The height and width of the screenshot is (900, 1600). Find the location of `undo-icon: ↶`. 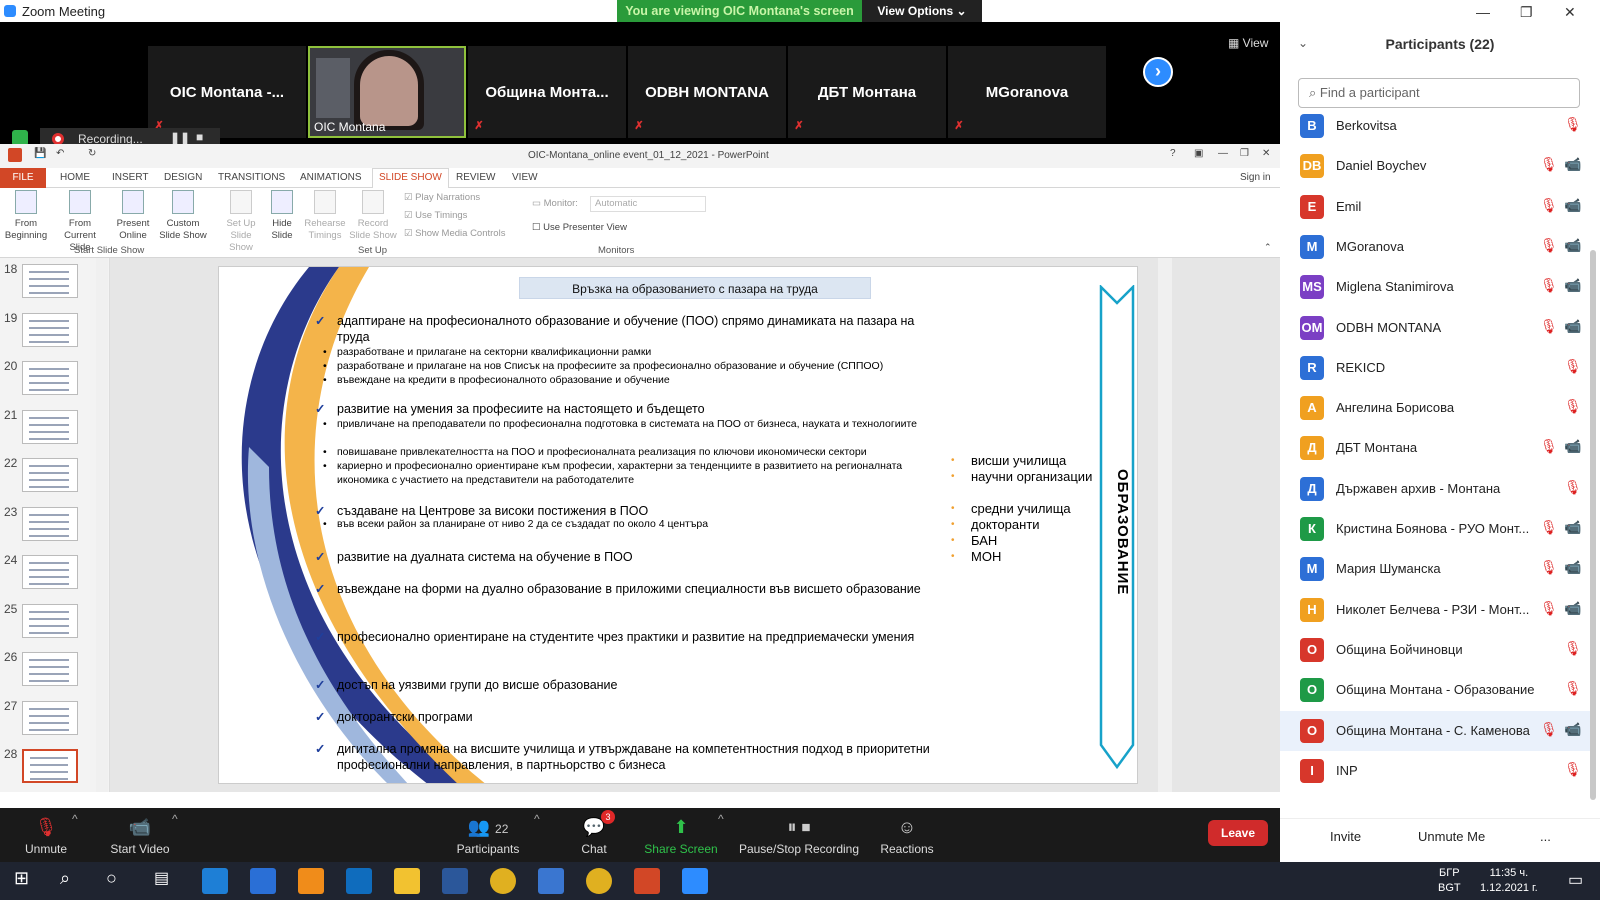

undo-icon: ↶ is located at coordinates (60, 153).